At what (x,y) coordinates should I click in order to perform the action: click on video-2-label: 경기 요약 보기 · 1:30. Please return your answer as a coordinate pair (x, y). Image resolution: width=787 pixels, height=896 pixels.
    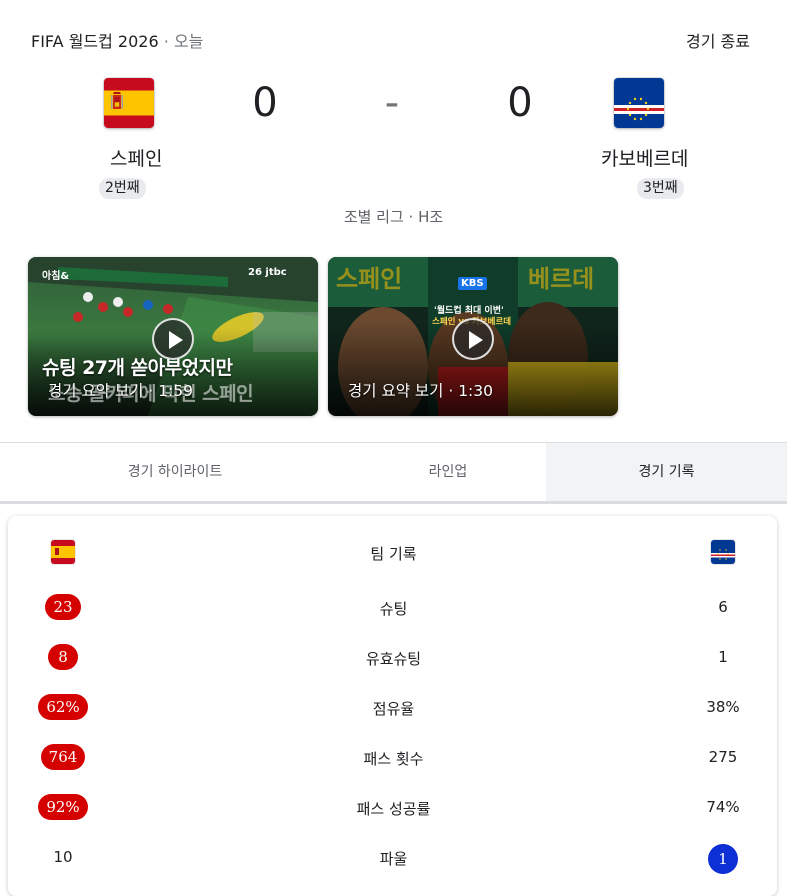
    Looking at the image, I should click on (421, 391).